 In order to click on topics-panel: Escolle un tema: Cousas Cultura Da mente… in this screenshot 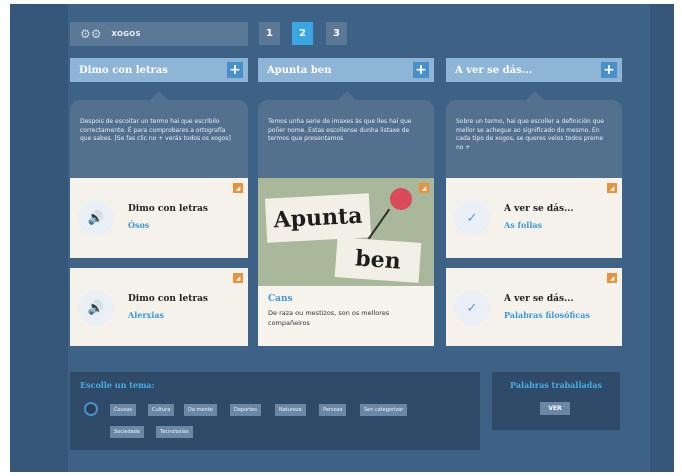, I will do `click(275, 411)`.